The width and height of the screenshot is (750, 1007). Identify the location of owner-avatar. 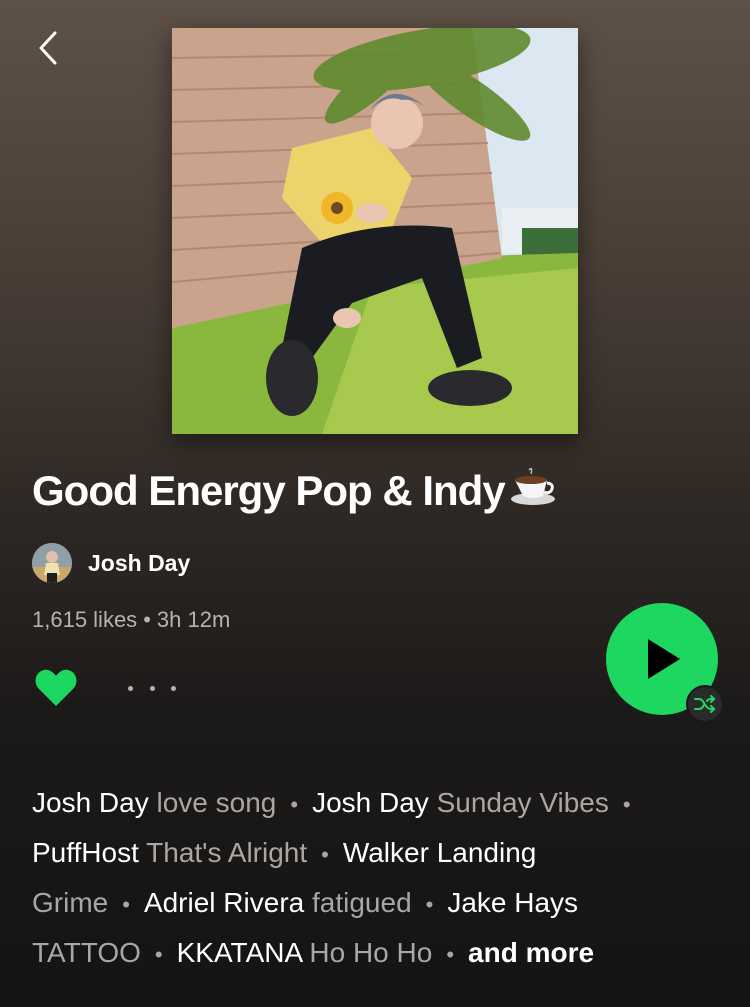
(52, 563).